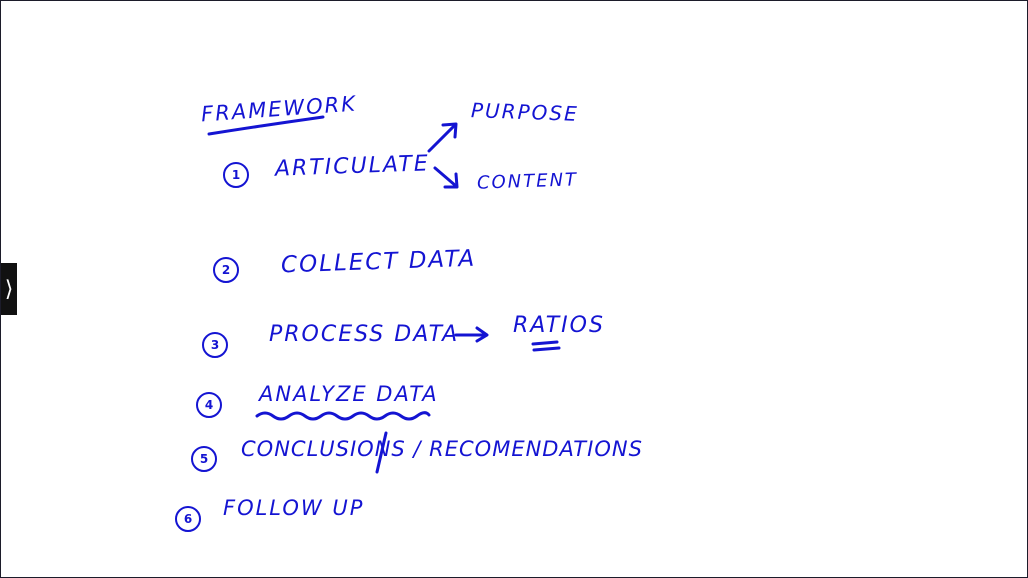  What do you see at coordinates (559, 325) in the screenshot?
I see `ratios-text: RATIOS` at bounding box center [559, 325].